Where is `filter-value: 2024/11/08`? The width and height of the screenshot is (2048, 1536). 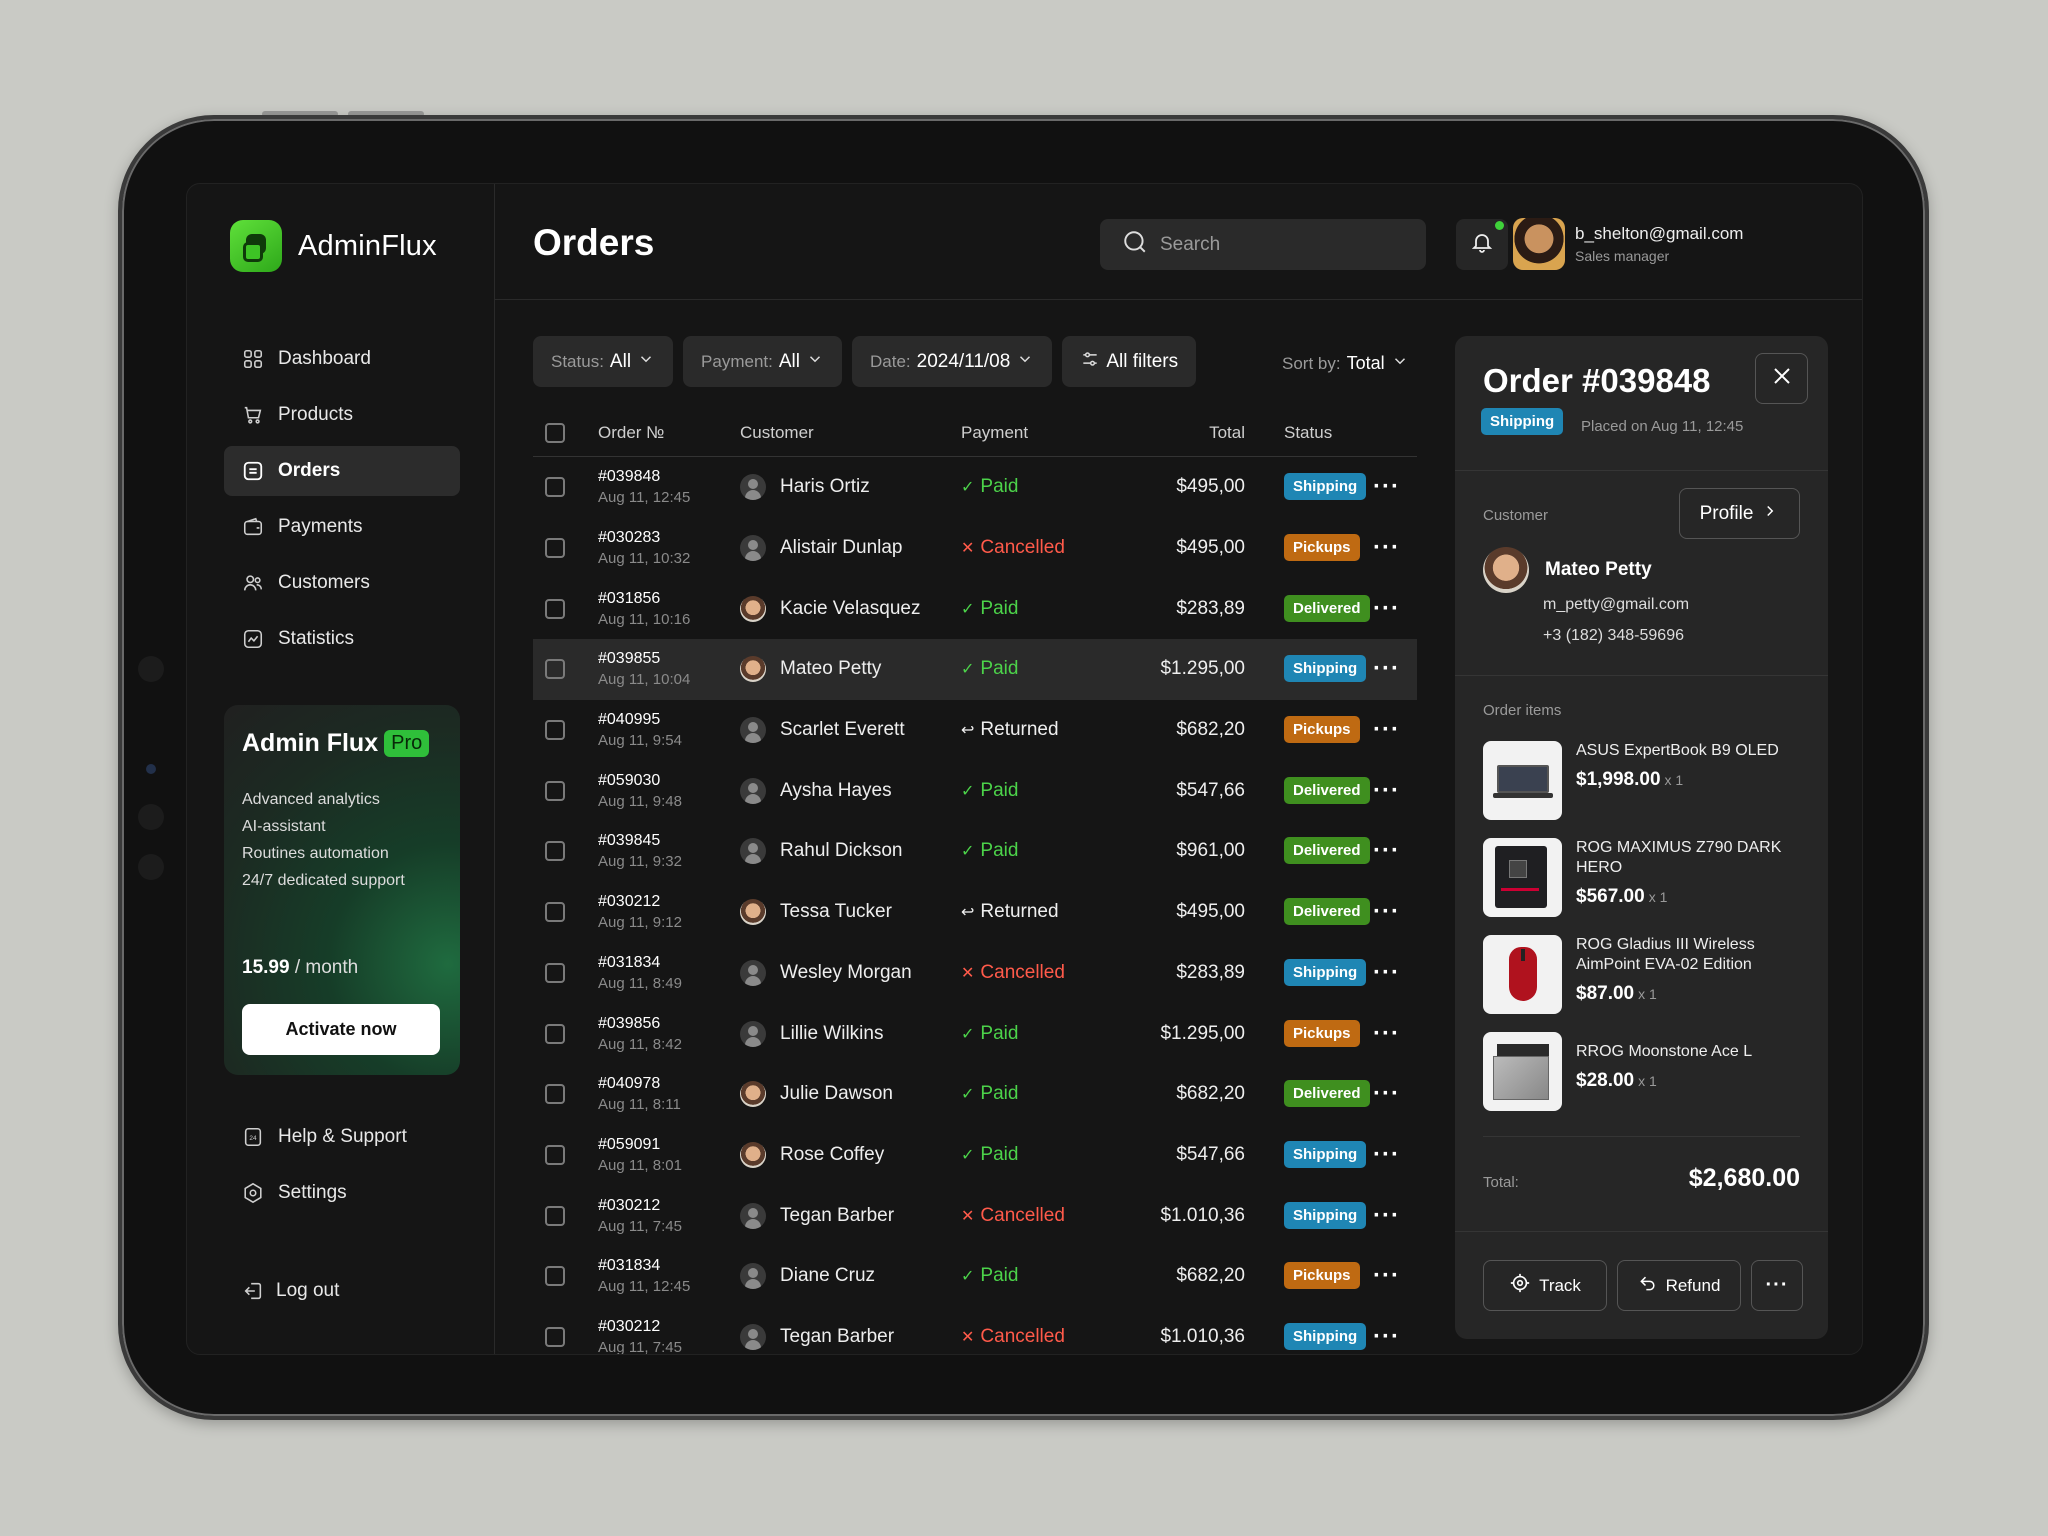 filter-value: 2024/11/08 is located at coordinates (963, 361).